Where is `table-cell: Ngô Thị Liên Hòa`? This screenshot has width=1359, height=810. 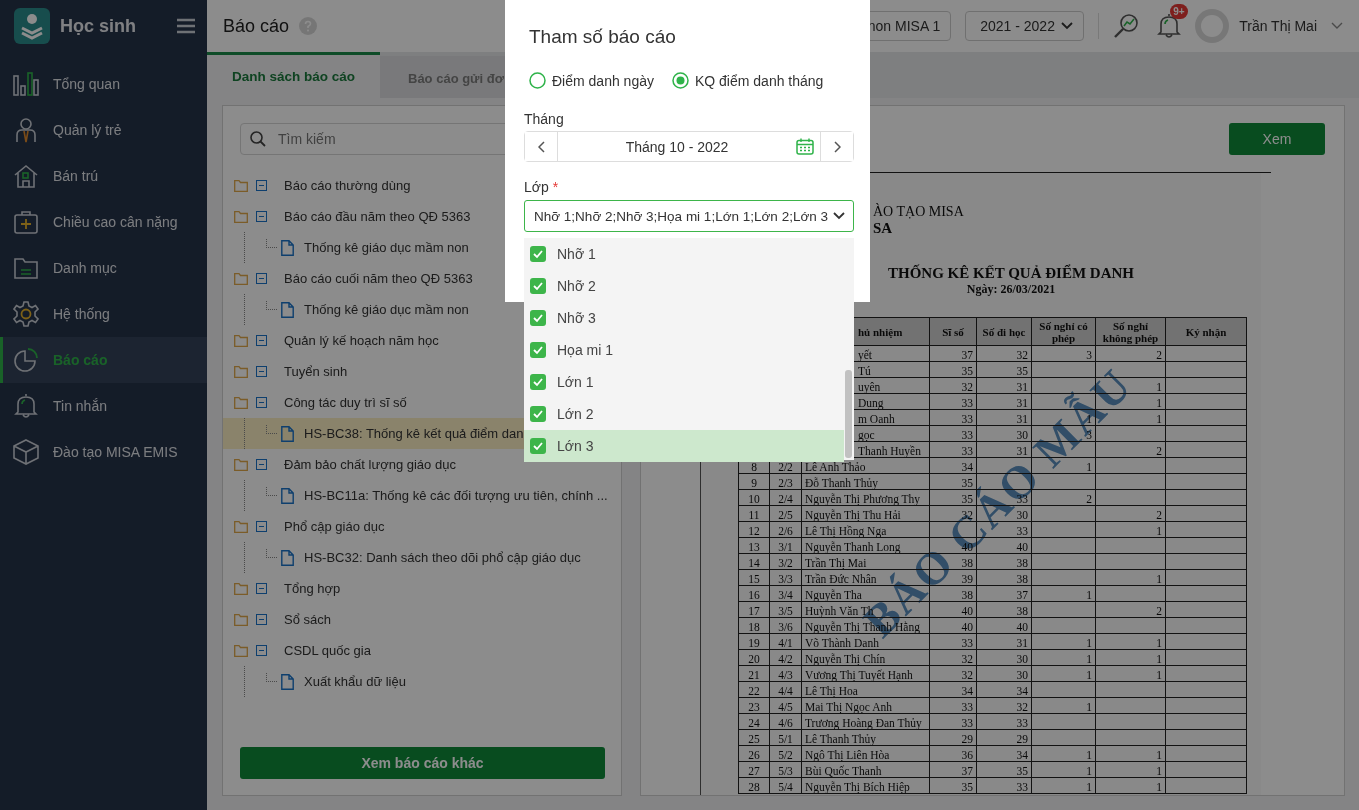
table-cell: Ngô Thị Liên Hòa is located at coordinates (865, 753).